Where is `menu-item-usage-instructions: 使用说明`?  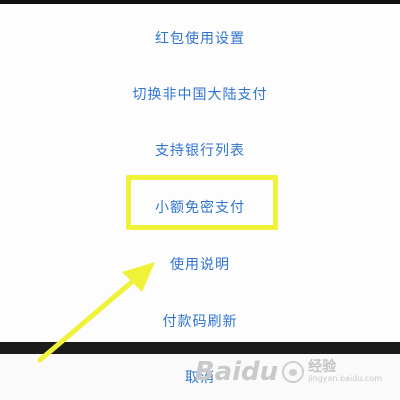 menu-item-usage-instructions: 使用说明 is located at coordinates (200, 264).